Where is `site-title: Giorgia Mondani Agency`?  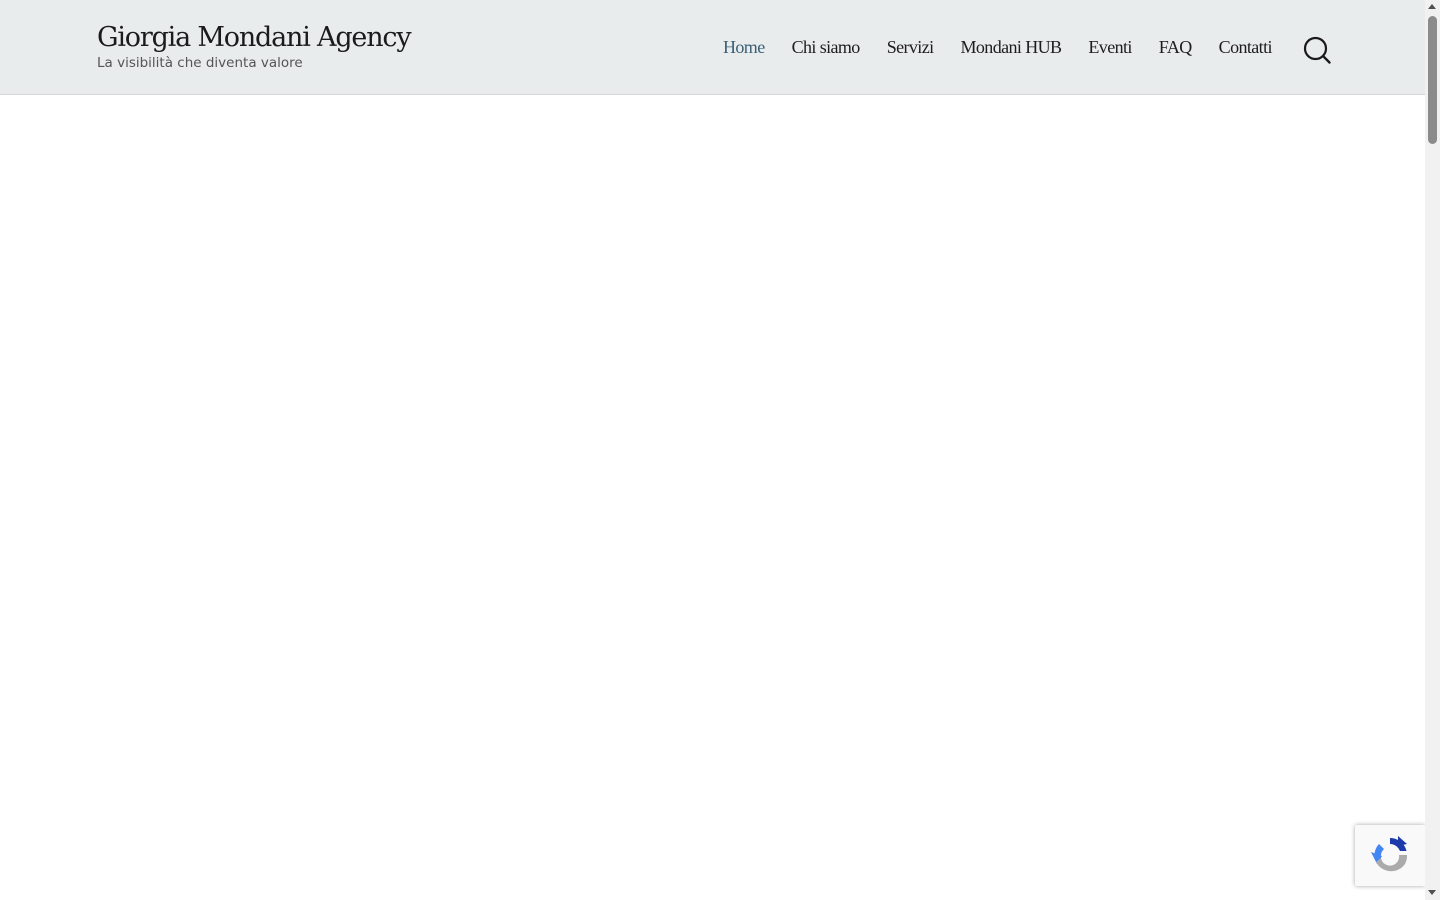
site-title: Giorgia Mondani Agency is located at coordinates (254, 38).